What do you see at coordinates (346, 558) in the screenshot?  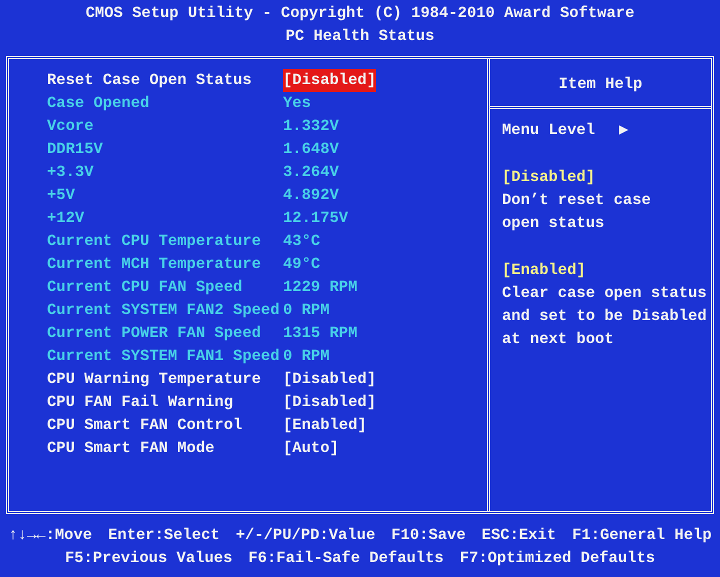 I see `key-hint: F6:Fail-Safe Defaults` at bounding box center [346, 558].